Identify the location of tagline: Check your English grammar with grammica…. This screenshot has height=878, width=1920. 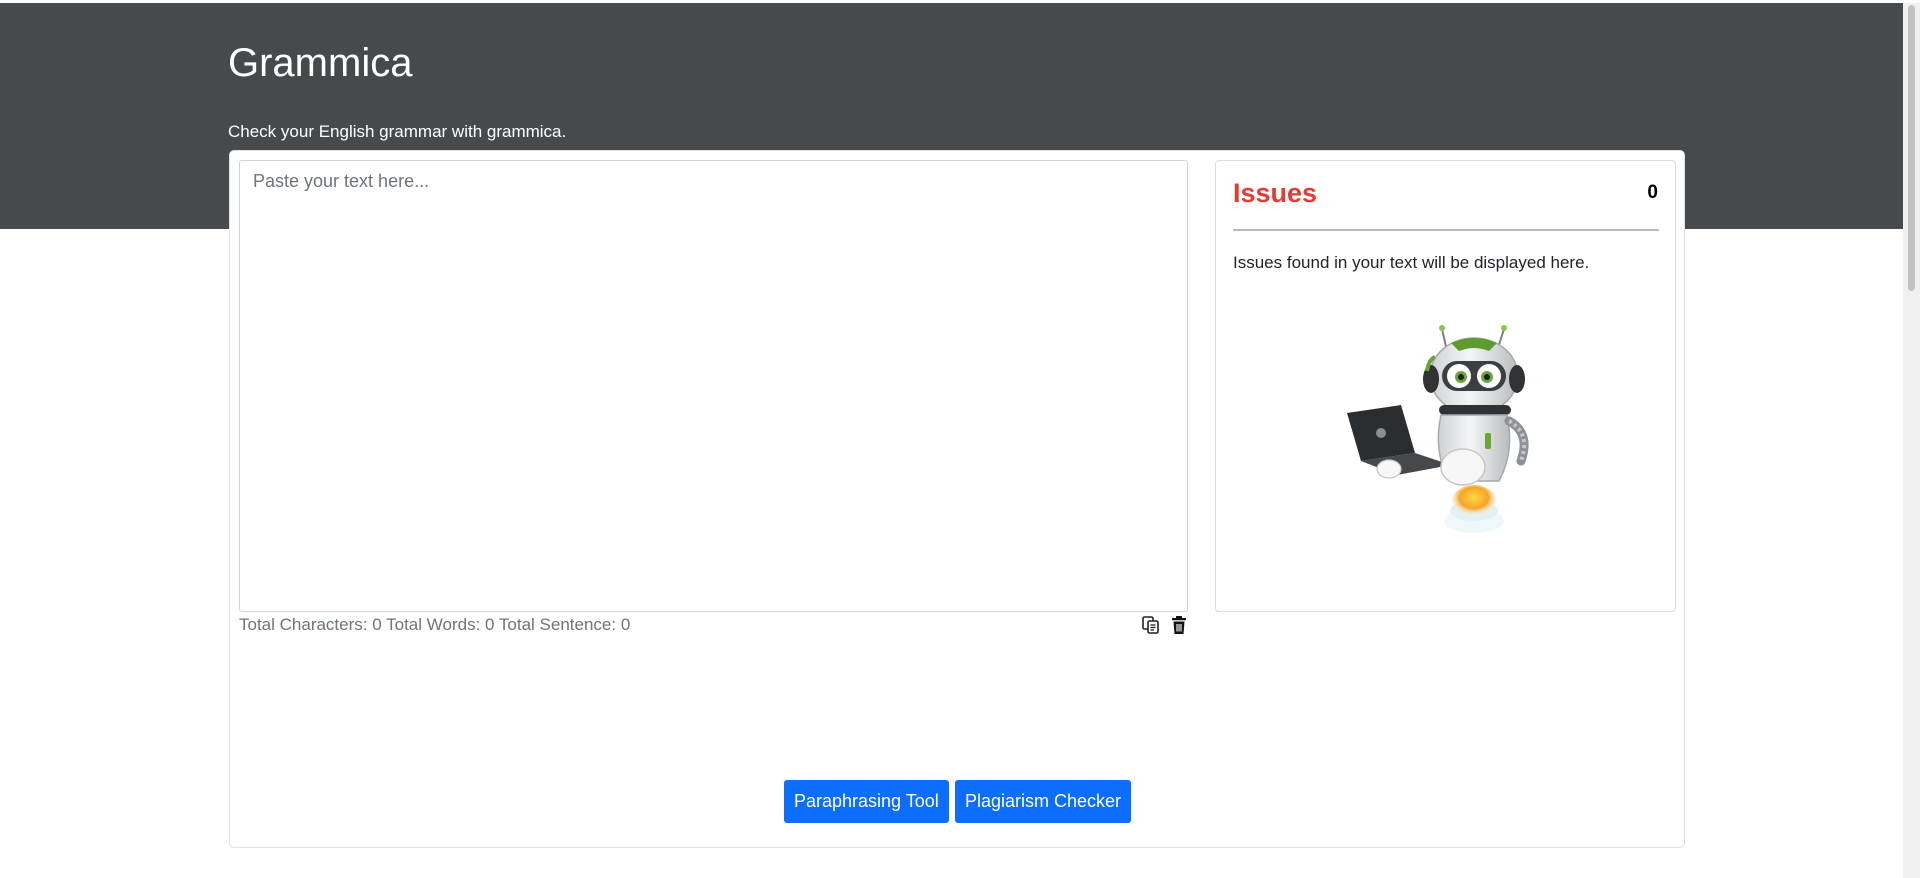
(397, 131).